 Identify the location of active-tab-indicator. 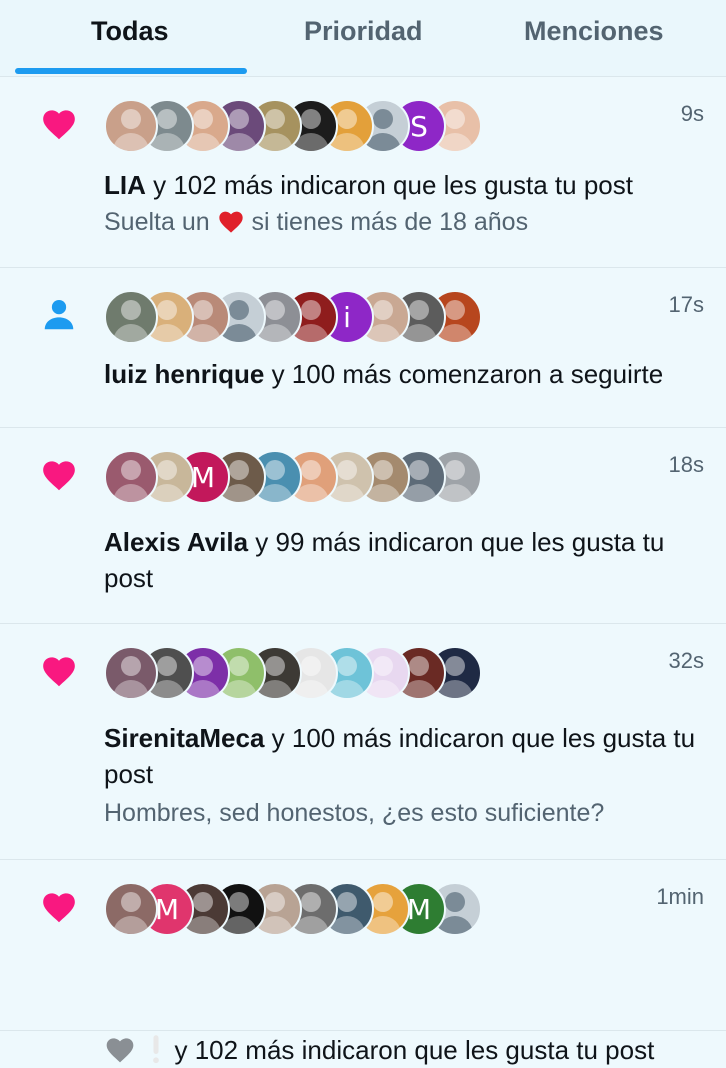
(131, 71).